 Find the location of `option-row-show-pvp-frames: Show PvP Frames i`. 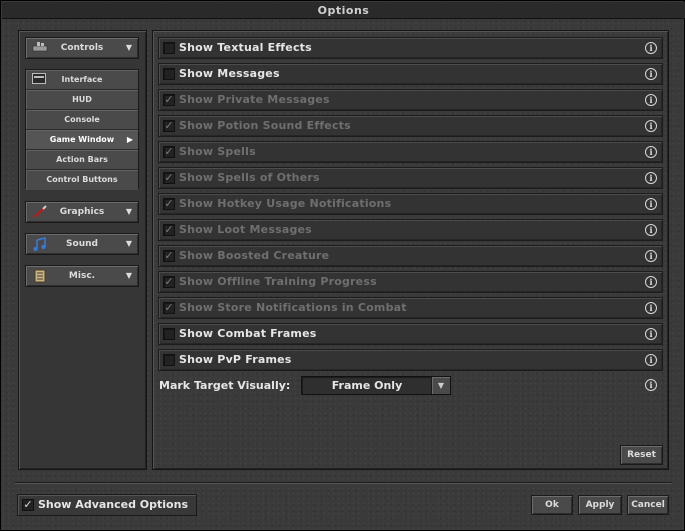

option-row-show-pvp-frames: Show PvP Frames i is located at coordinates (410, 360).